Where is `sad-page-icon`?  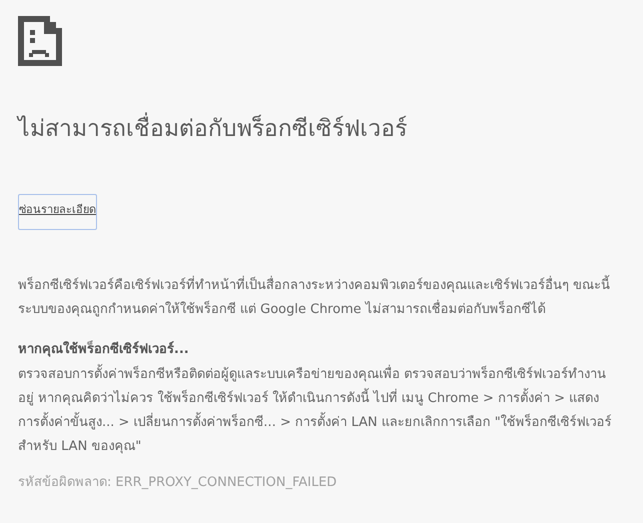
sad-page-icon is located at coordinates (40, 41).